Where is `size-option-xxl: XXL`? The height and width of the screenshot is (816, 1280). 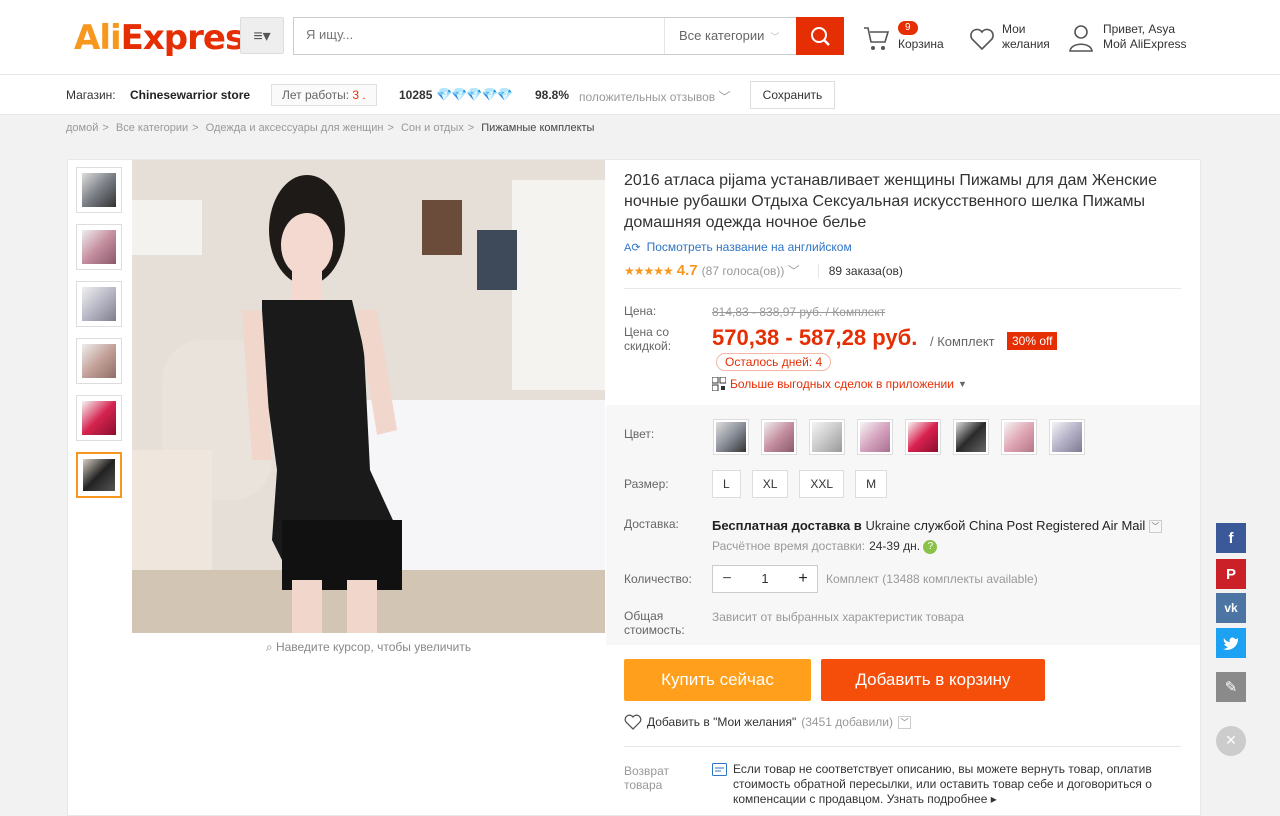
size-option-xxl: XXL is located at coordinates (822, 484).